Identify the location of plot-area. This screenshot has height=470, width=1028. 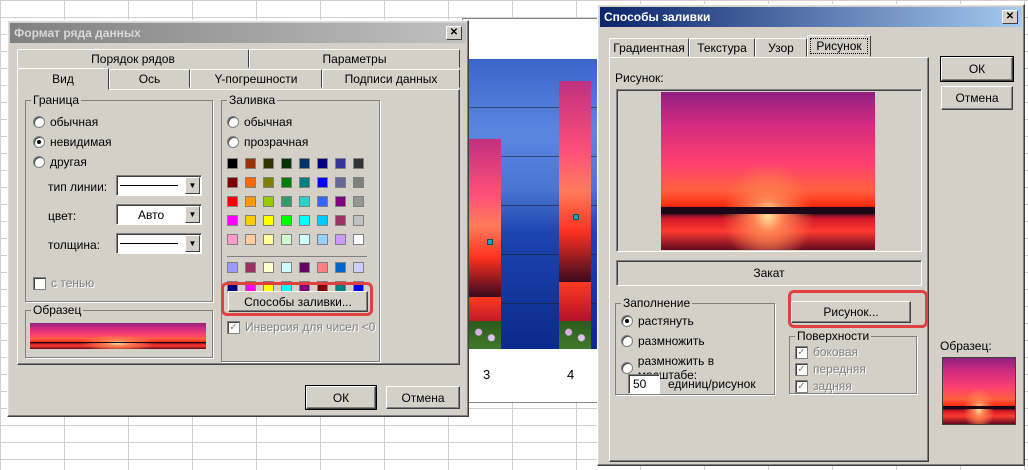
(540, 204).